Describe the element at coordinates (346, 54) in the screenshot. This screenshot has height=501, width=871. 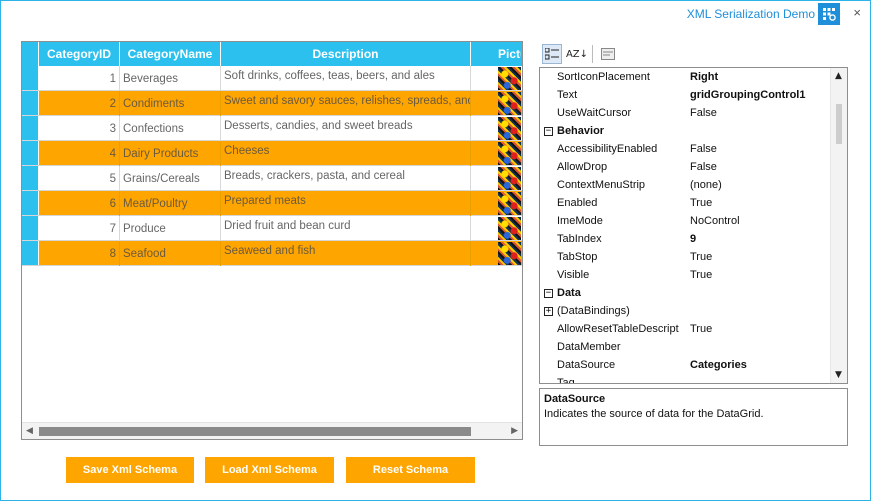
I see `column-header-description: Description` at that location.